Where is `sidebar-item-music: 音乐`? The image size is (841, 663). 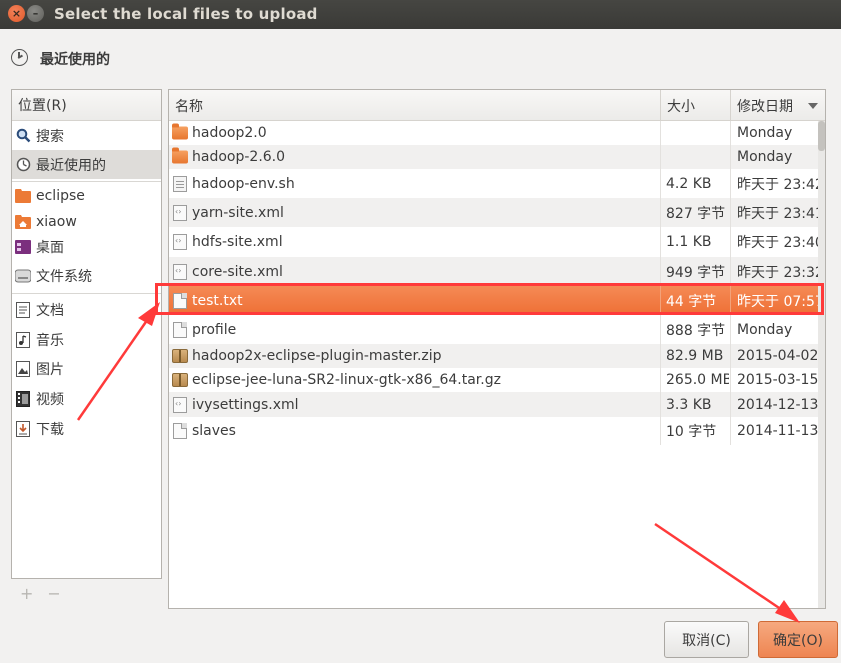 sidebar-item-music: 音乐 is located at coordinates (86, 339).